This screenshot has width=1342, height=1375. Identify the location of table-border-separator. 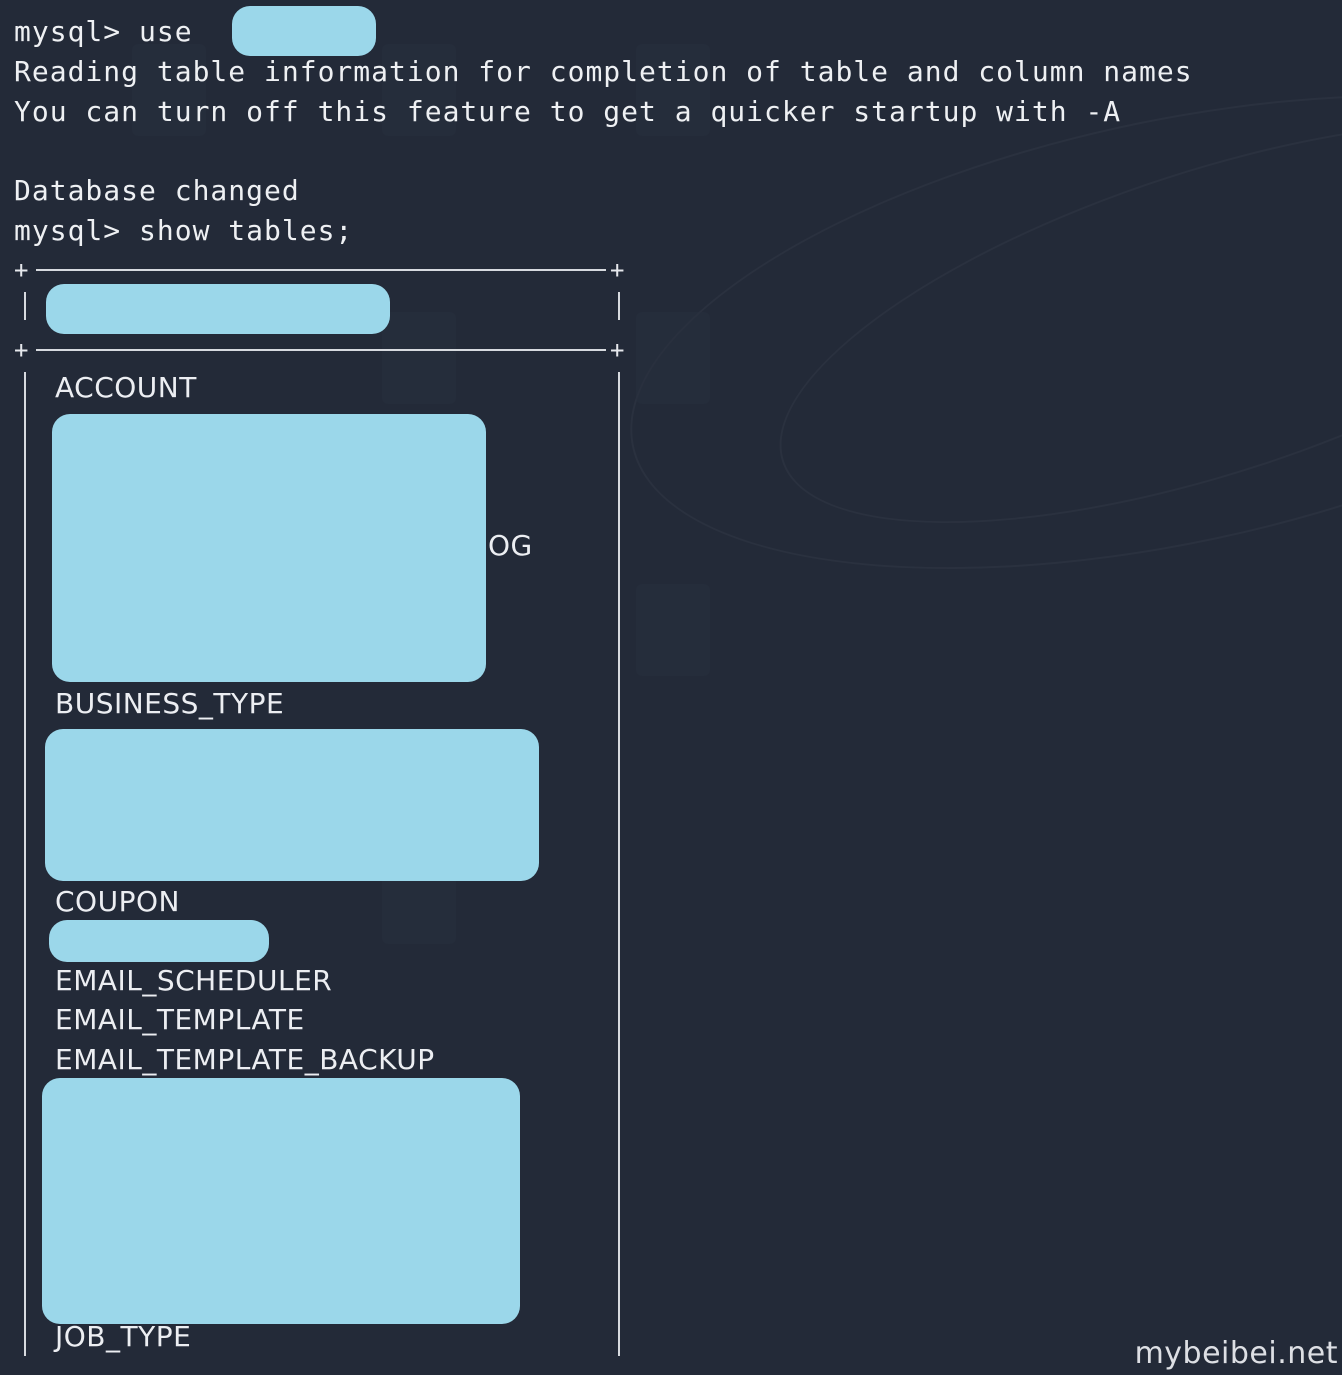
(321, 350).